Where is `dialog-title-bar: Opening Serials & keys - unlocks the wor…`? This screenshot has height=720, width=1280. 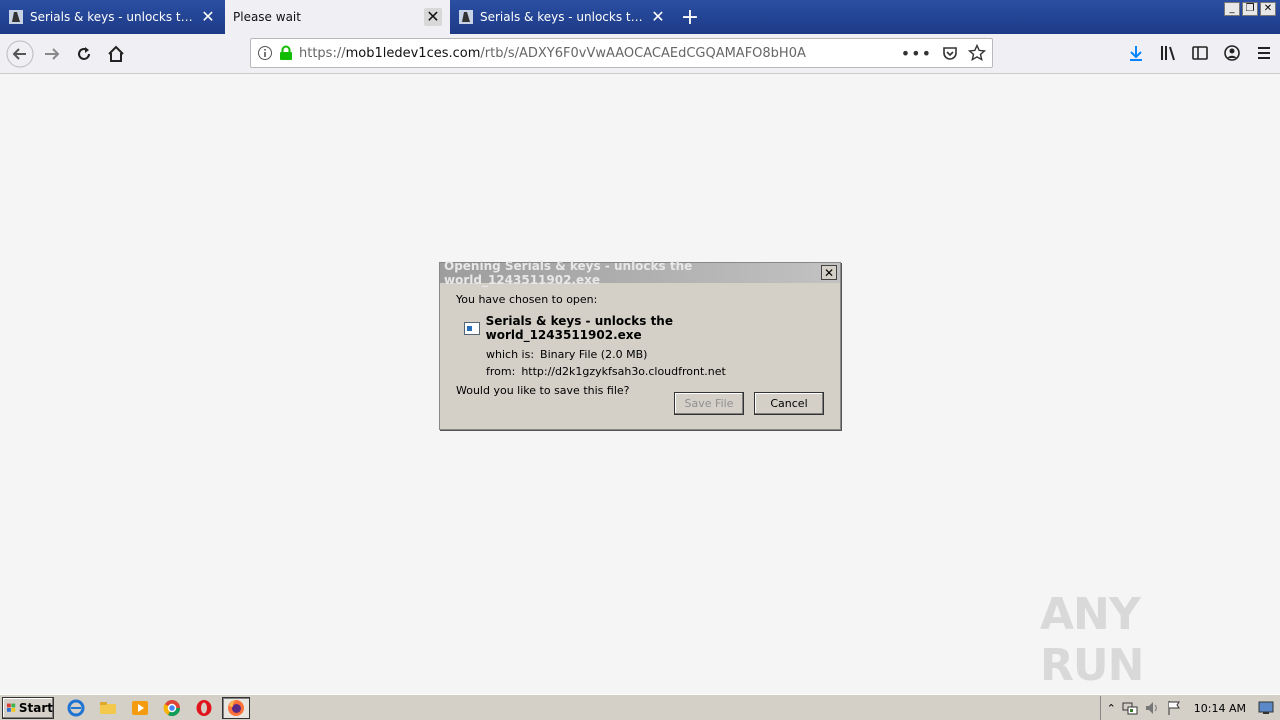 dialog-title-bar: Opening Serials & keys - unlocks the wor… is located at coordinates (640, 273).